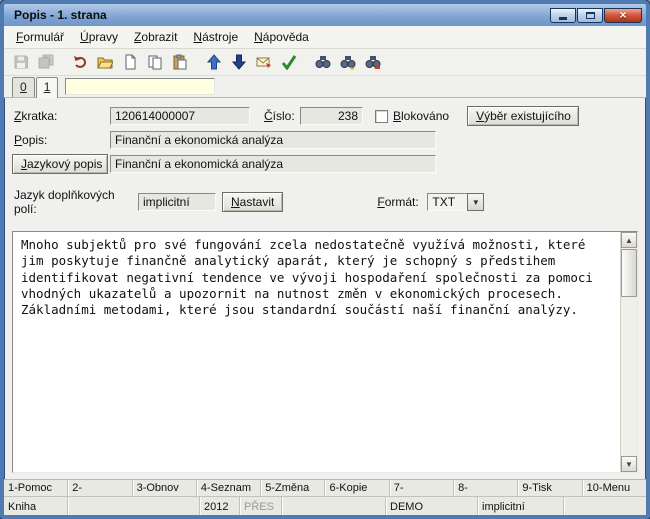 This screenshot has height=519, width=650. What do you see at coordinates (486, 488) in the screenshot?
I see `fkey-8: 8-` at bounding box center [486, 488].